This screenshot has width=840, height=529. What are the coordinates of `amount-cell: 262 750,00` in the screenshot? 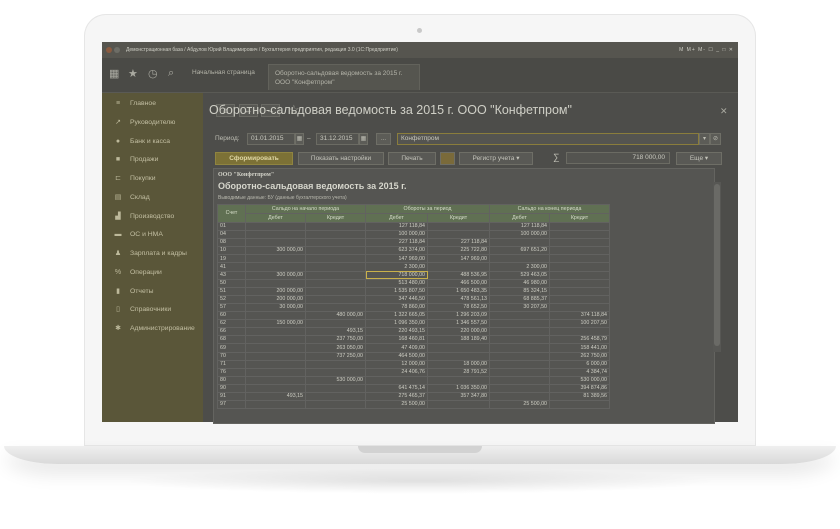 It's located at (579, 356).